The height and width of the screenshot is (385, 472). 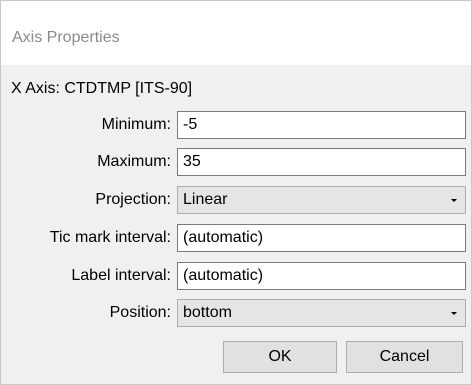 I want to click on position-label: Position:, so click(x=140, y=312).